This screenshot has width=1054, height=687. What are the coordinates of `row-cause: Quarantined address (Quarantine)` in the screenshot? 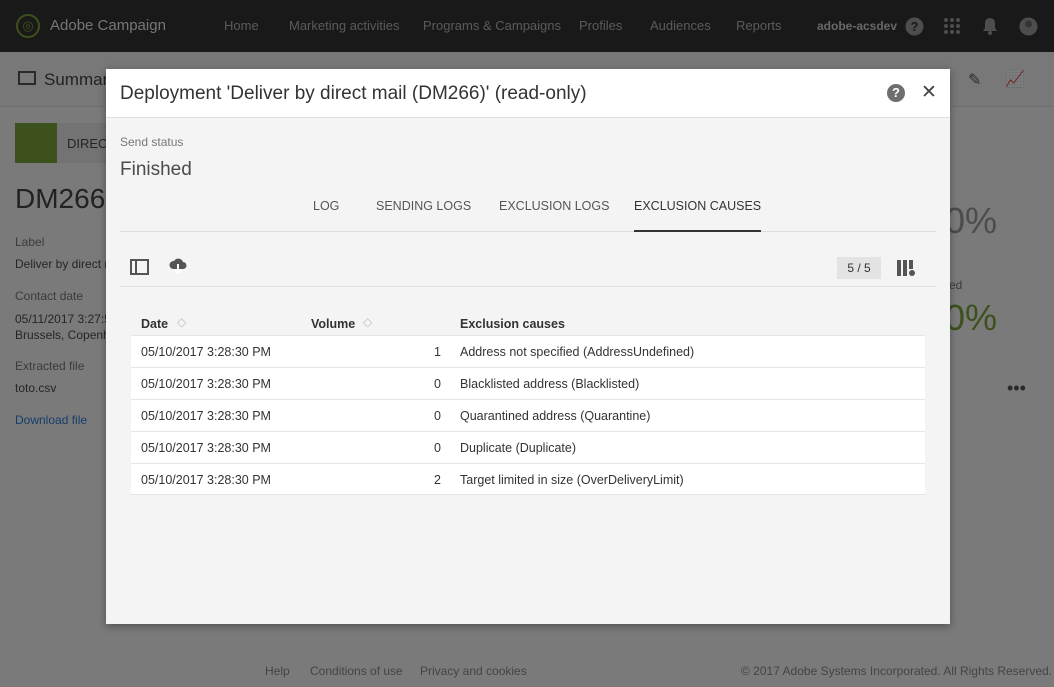 It's located at (555, 416).